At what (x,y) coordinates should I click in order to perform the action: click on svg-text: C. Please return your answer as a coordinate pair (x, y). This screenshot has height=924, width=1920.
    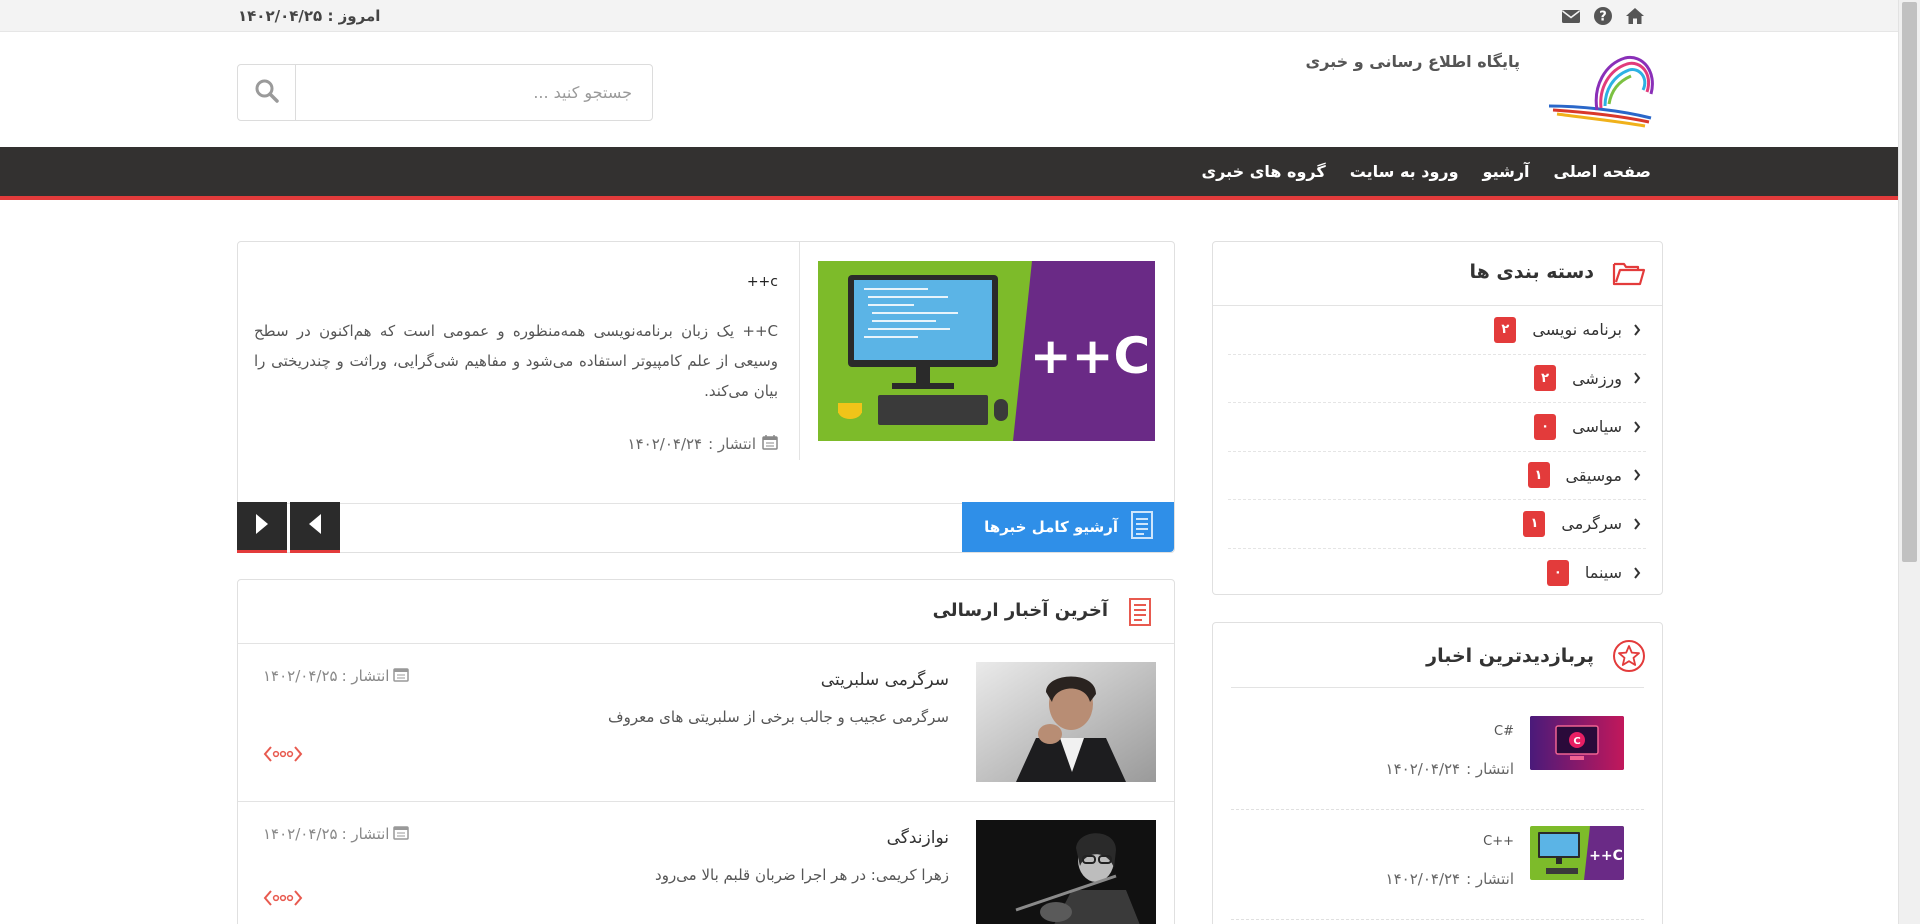
    Looking at the image, I should click on (1576, 741).